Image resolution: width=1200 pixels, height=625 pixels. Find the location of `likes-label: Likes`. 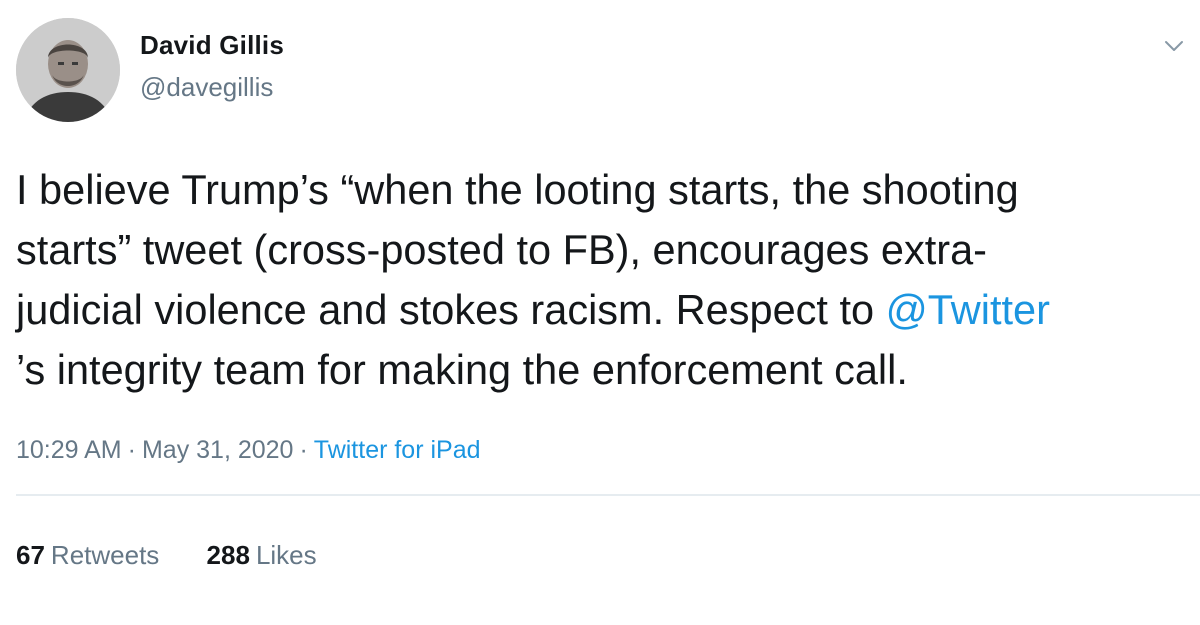

likes-label: Likes is located at coordinates (286, 555).